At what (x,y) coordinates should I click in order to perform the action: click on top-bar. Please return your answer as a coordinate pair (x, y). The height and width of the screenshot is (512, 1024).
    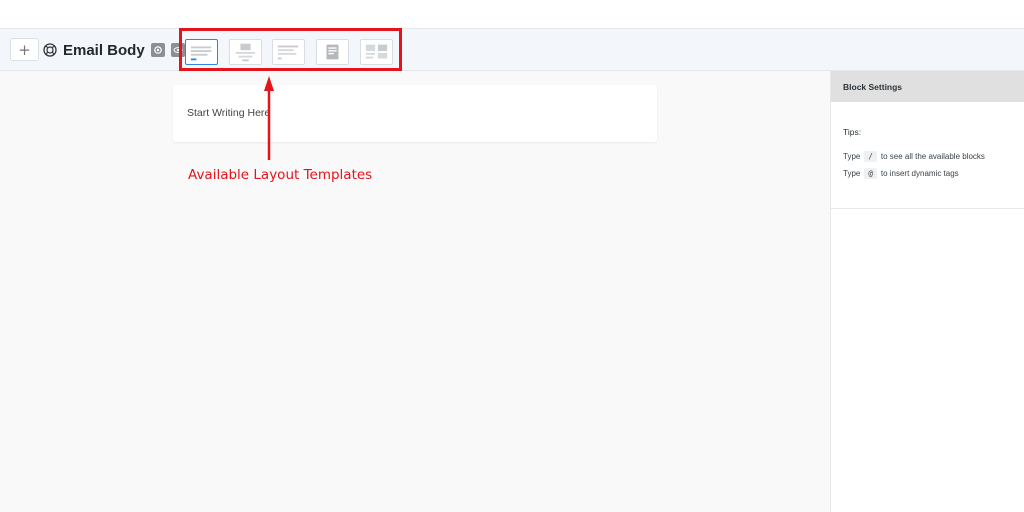
    Looking at the image, I should click on (512, 14).